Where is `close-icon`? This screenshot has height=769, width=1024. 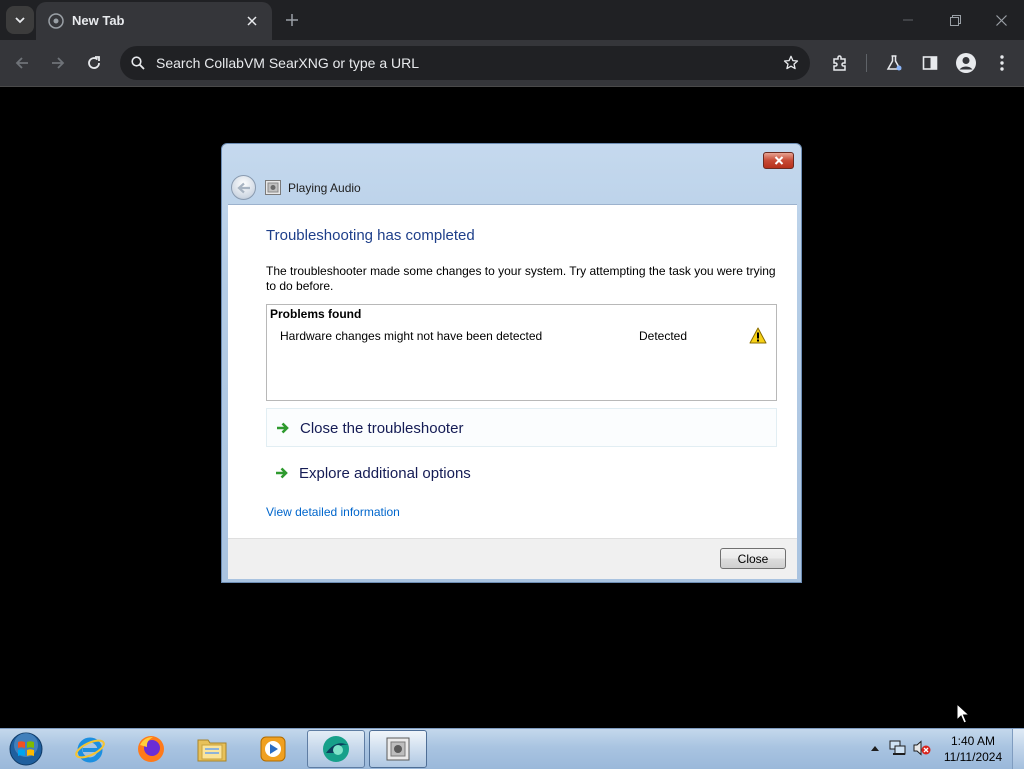
close-icon is located at coordinates (778, 160).